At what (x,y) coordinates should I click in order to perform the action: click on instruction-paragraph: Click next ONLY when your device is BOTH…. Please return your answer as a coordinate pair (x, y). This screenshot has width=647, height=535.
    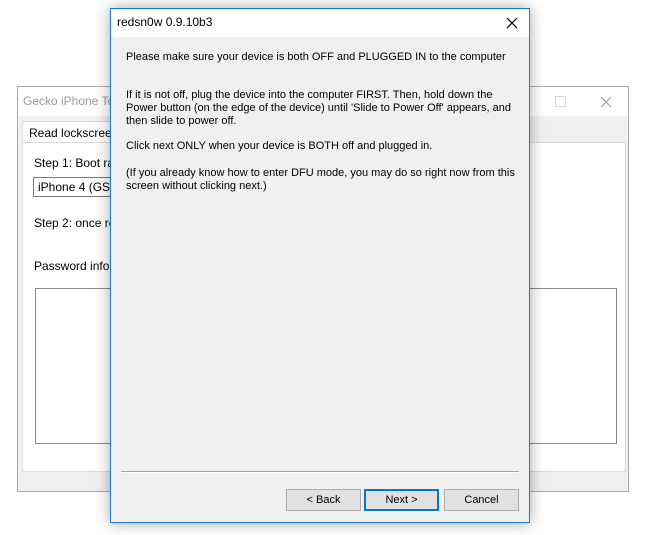
    Looking at the image, I should click on (279, 146).